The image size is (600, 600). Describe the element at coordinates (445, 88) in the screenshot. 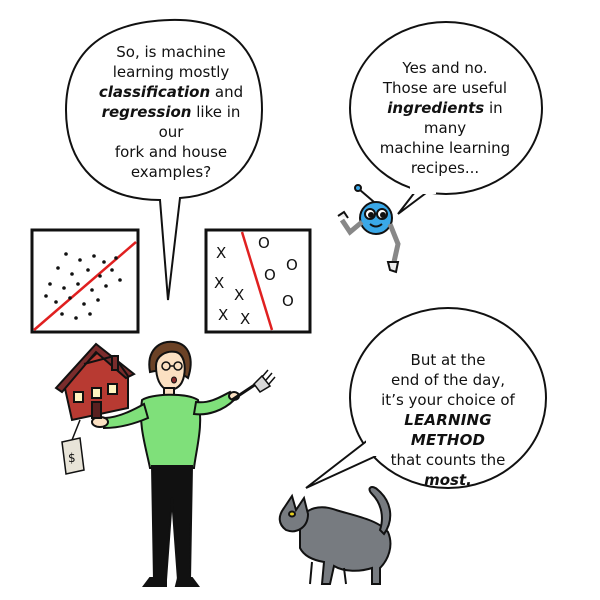

I see `robot-line: Those are useful` at that location.